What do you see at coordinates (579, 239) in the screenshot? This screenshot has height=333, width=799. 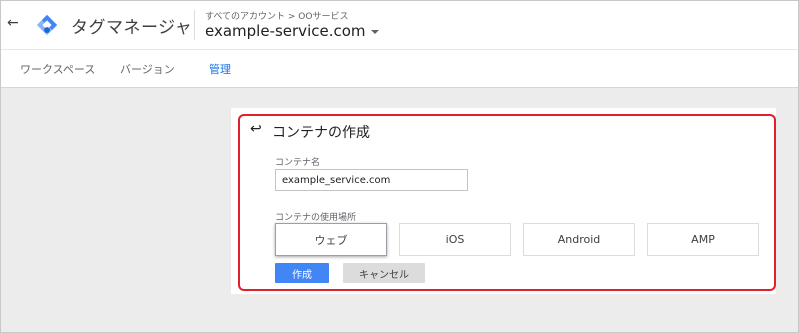 I see `platform-android-button: Android` at bounding box center [579, 239].